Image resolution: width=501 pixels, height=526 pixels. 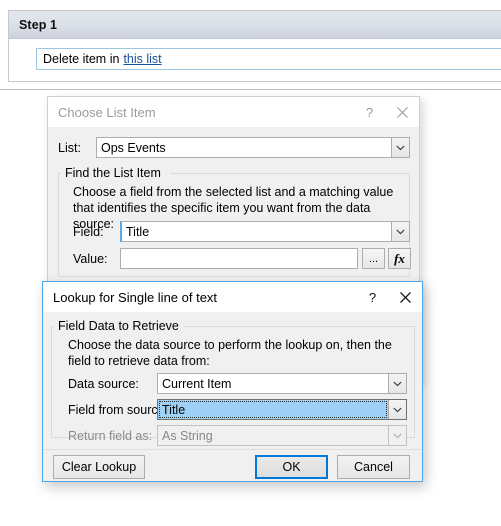 What do you see at coordinates (133, 147) in the screenshot?
I see `list-combobox-value: Ops Events` at bounding box center [133, 147].